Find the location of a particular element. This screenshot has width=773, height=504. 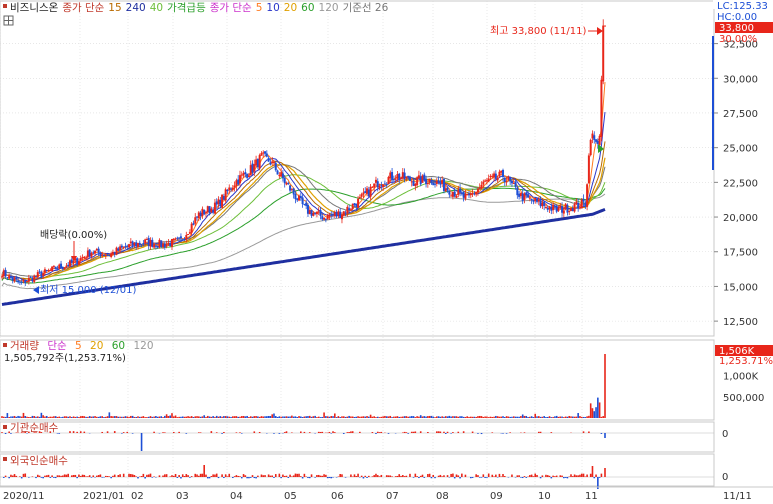

high-label: 최고 33,800 (11/11) is located at coordinates (538, 31).